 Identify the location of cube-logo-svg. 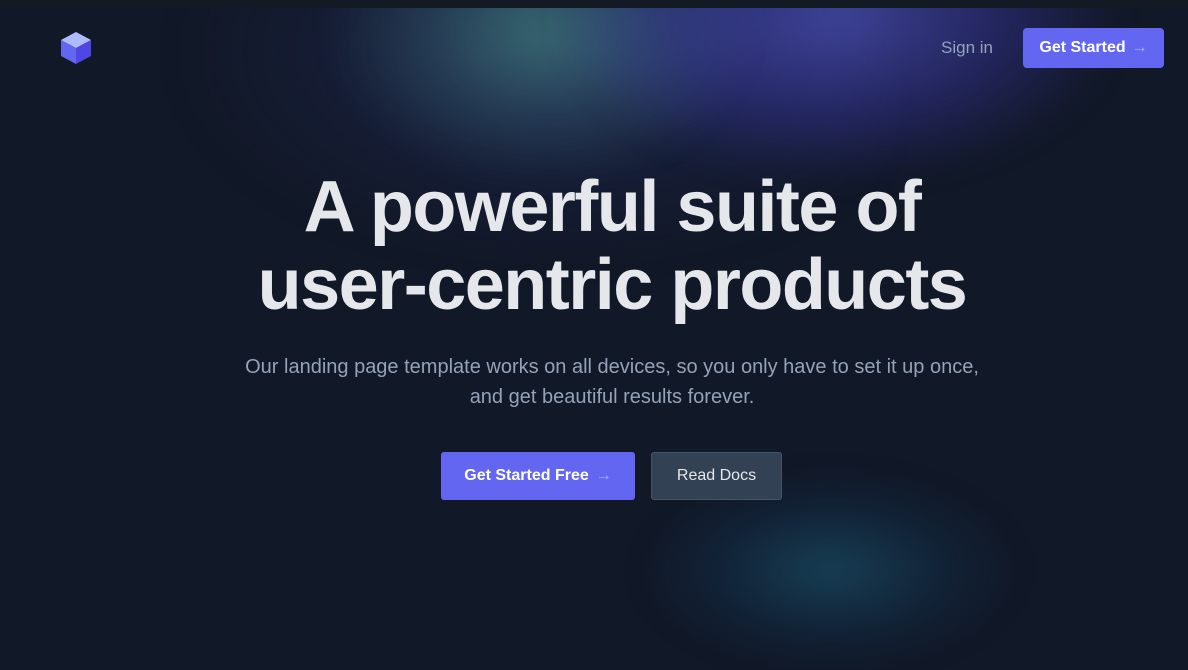
(76, 48).